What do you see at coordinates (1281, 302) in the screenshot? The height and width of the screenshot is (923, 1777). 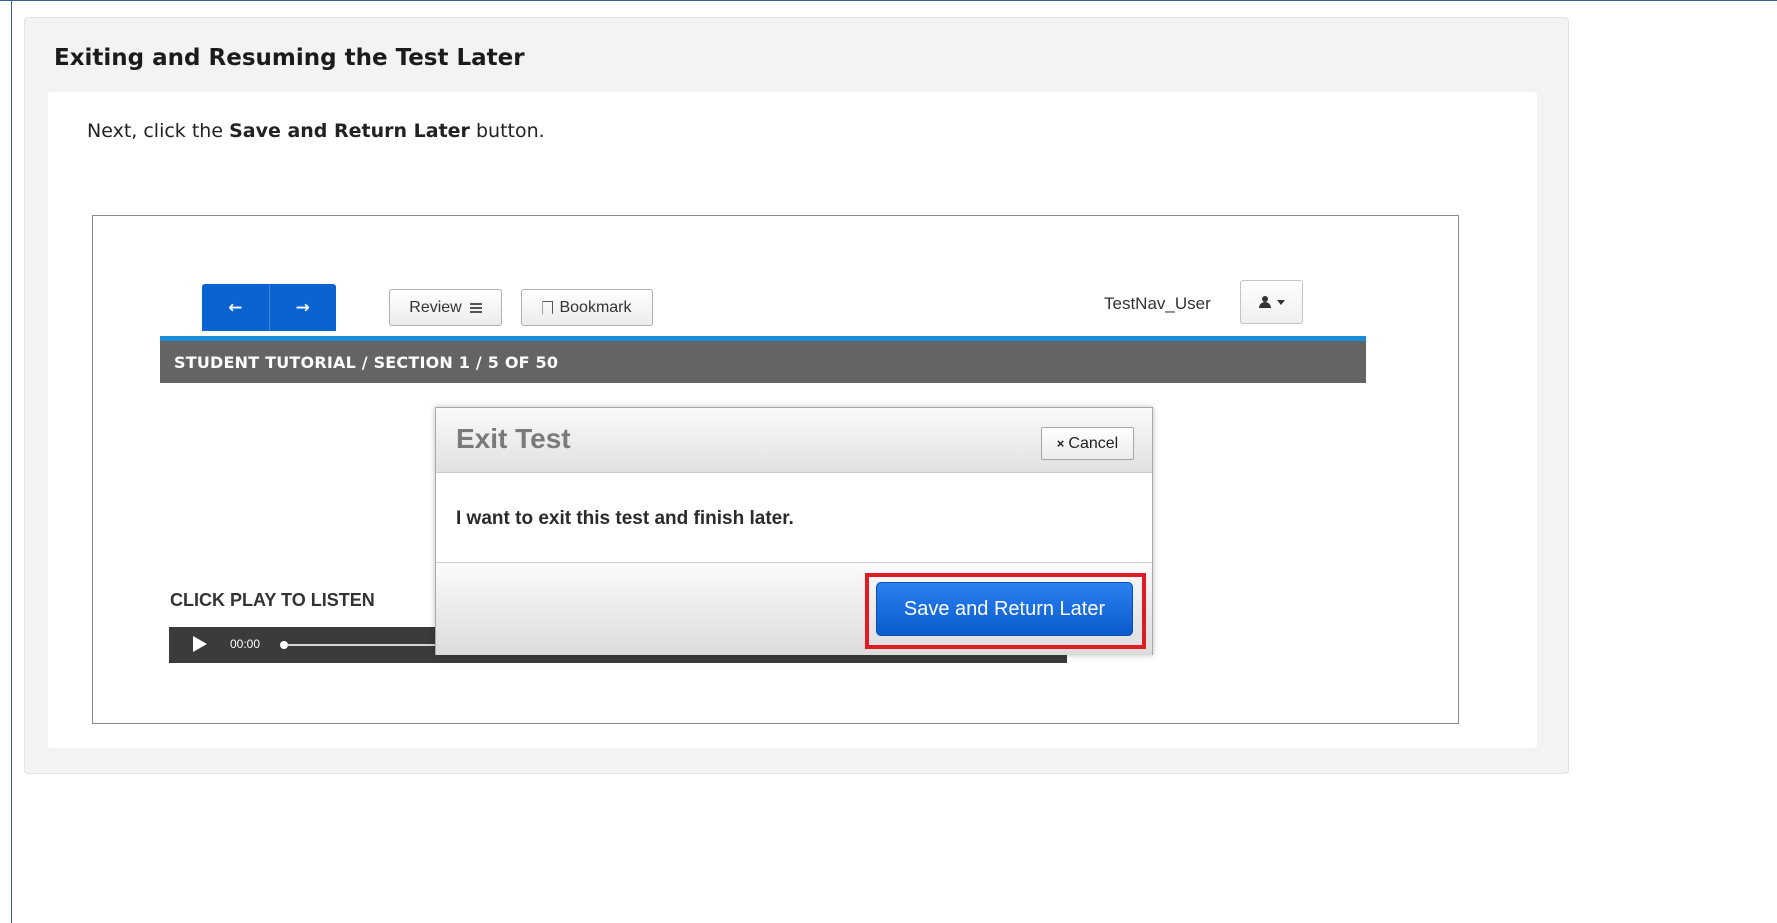 I see `caret-down-icon` at bounding box center [1281, 302].